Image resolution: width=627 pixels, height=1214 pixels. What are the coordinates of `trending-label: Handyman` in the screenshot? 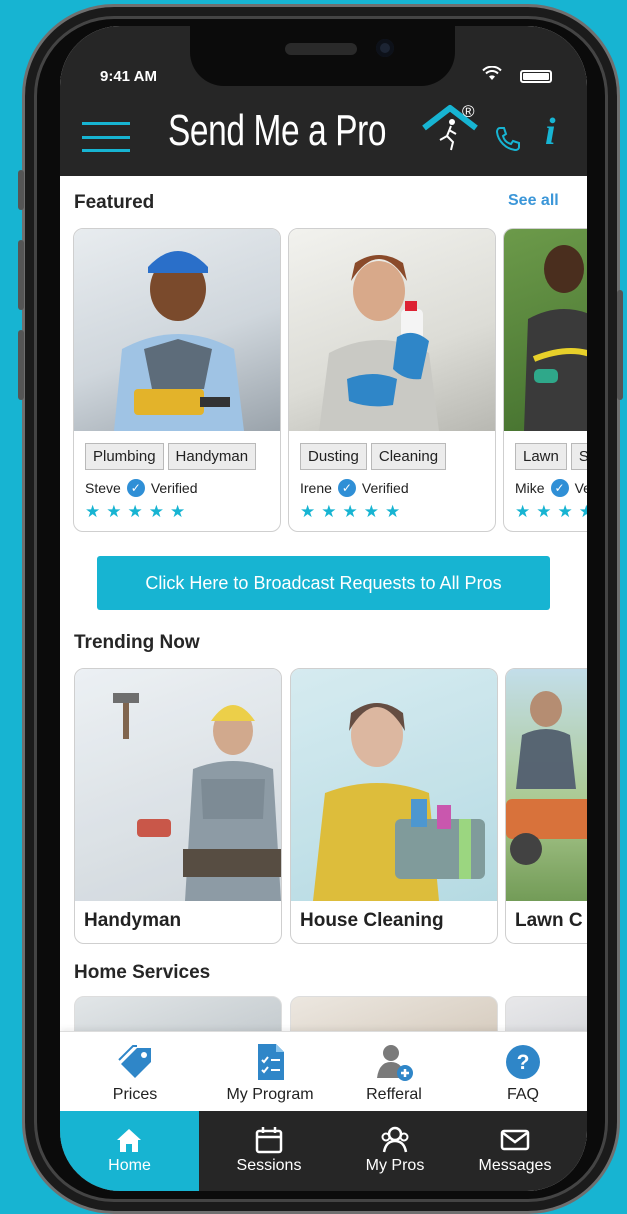 It's located at (133, 920).